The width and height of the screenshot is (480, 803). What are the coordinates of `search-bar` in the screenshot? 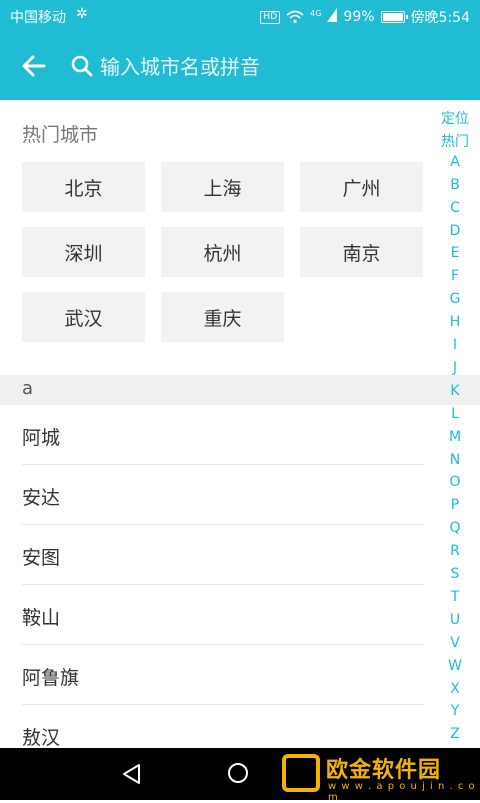 It's located at (240, 66).